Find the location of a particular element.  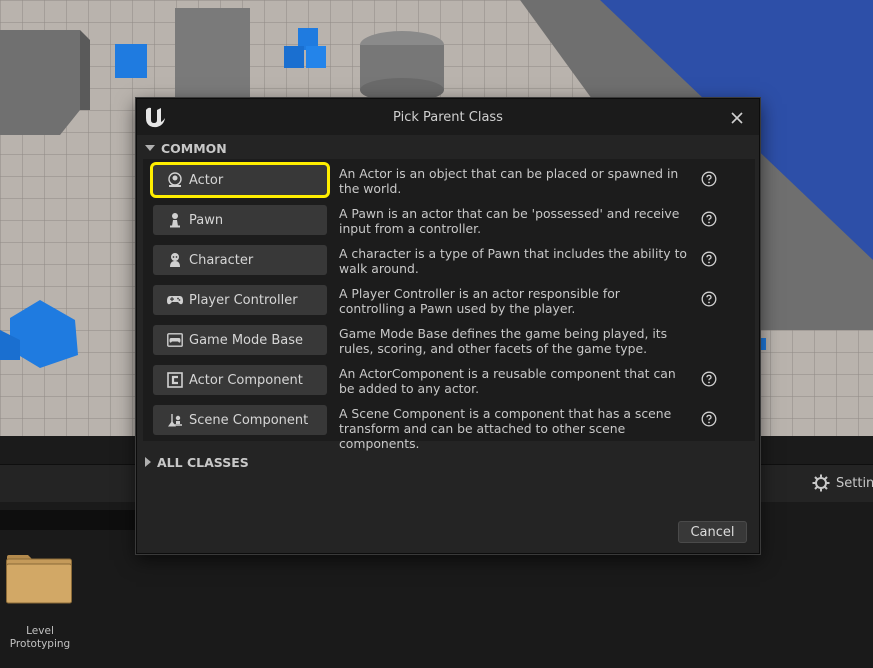

player-controller-class-label: Player Controller is located at coordinates (243, 300).